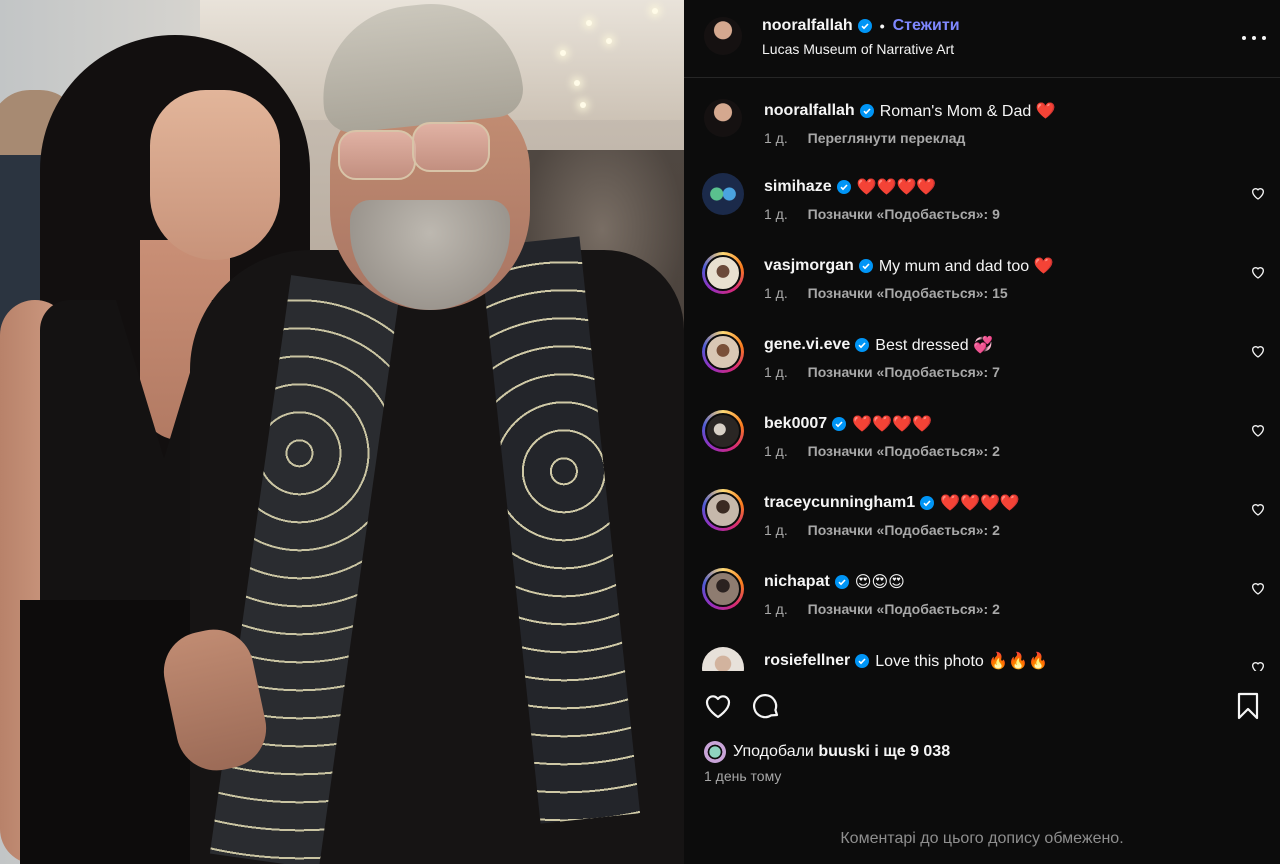 The image size is (1280, 864). What do you see at coordinates (807, 26) in the screenshot?
I see `author-username: nooralfallah` at bounding box center [807, 26].